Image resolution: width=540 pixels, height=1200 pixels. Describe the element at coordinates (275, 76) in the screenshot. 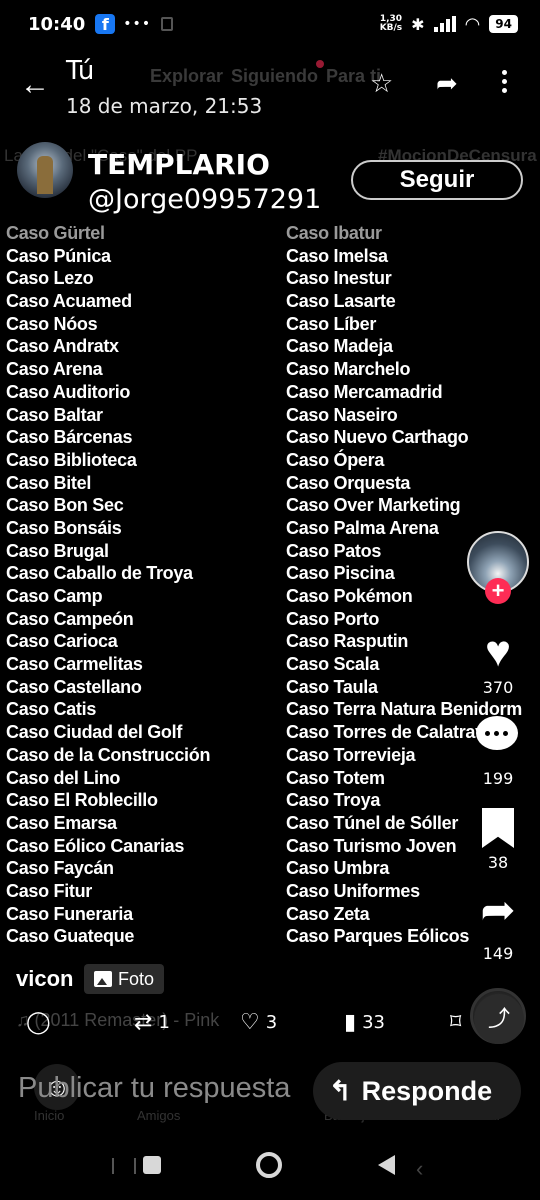

I see `background-tab: Siguiendo` at that location.